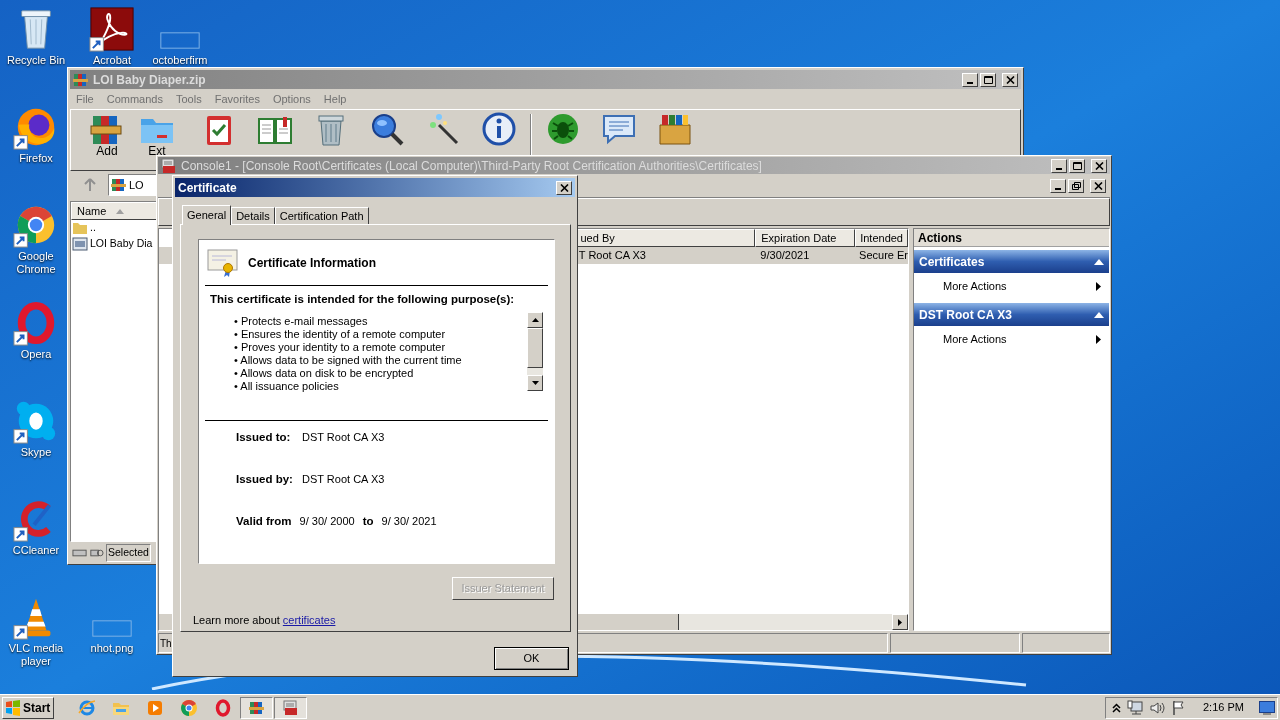 This screenshot has height=720, width=1280. Describe the element at coordinates (965, 315) in the screenshot. I see `section-title: DST Root CA X3` at that location.